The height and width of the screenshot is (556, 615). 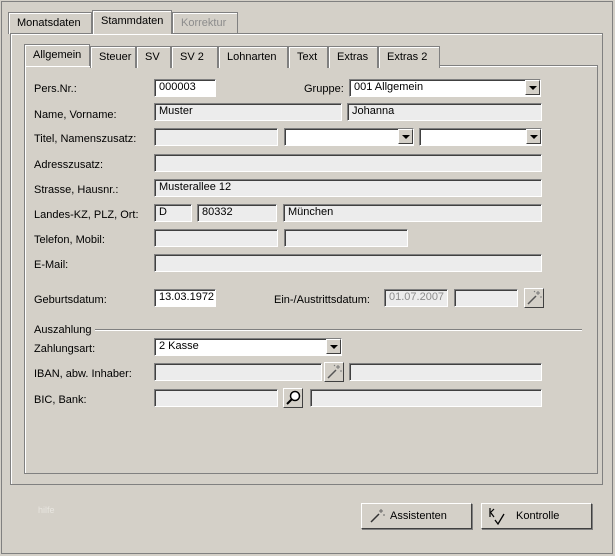 I want to click on tab-allgemein: Allgemein, so click(x=57, y=55).